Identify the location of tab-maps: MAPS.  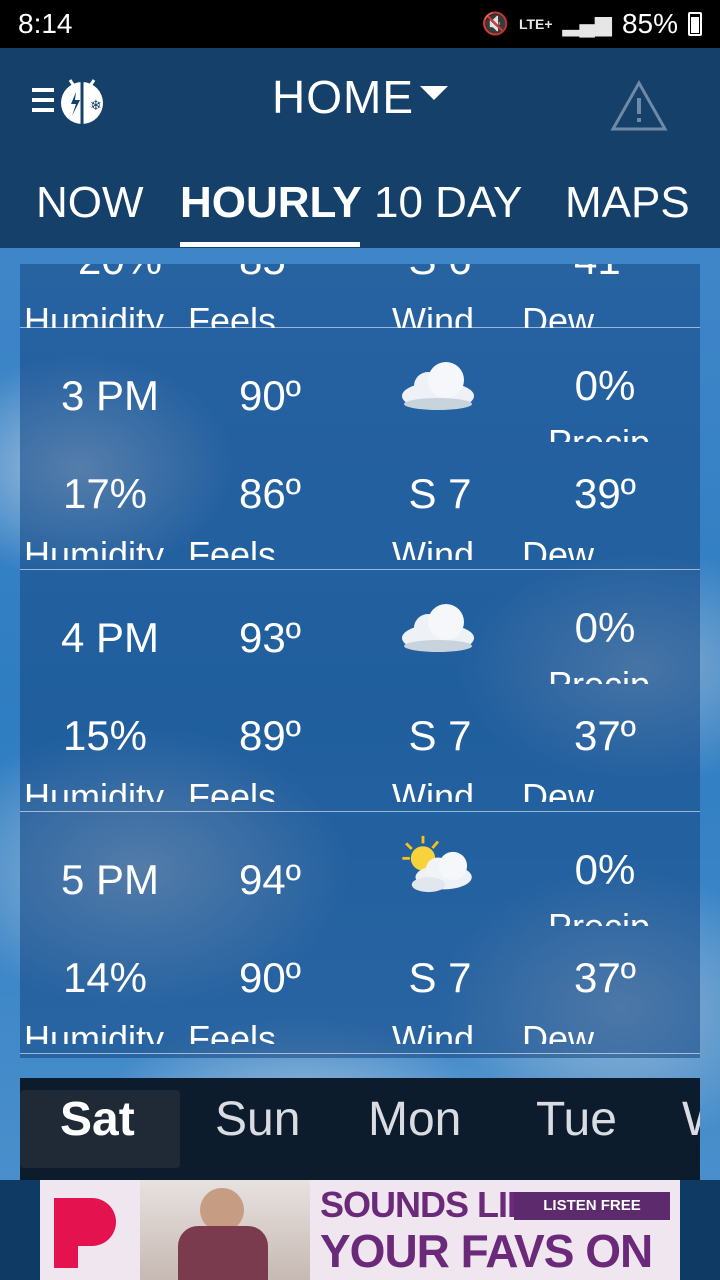
(627, 203).